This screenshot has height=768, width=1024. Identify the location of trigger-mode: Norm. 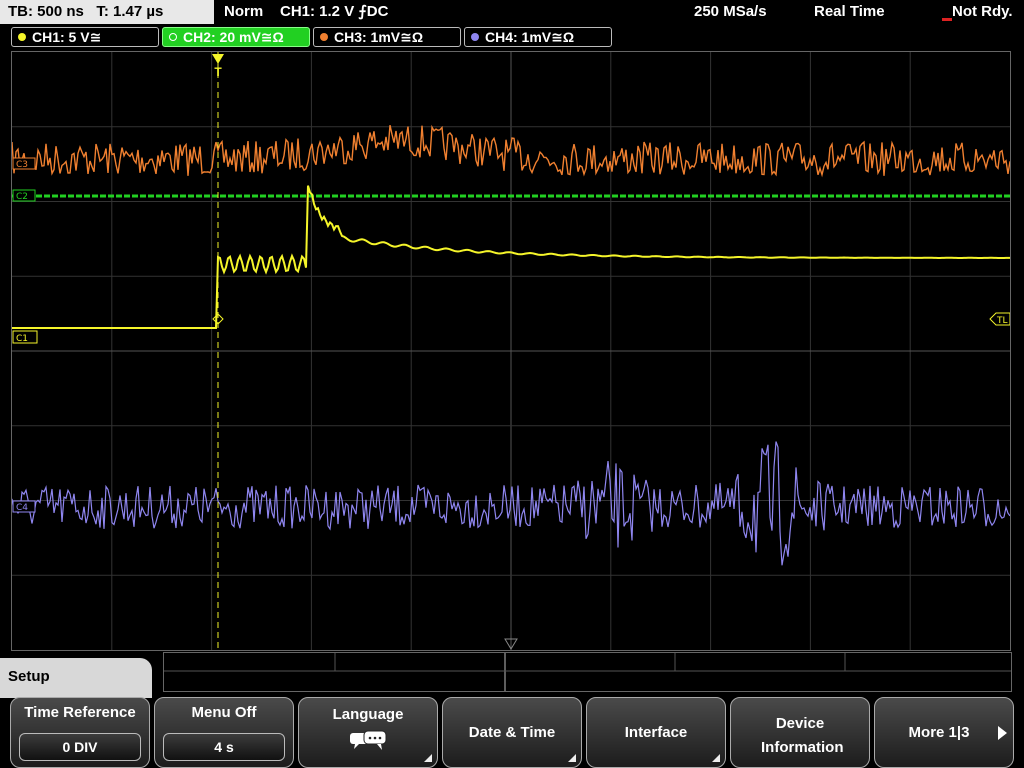
(243, 12).